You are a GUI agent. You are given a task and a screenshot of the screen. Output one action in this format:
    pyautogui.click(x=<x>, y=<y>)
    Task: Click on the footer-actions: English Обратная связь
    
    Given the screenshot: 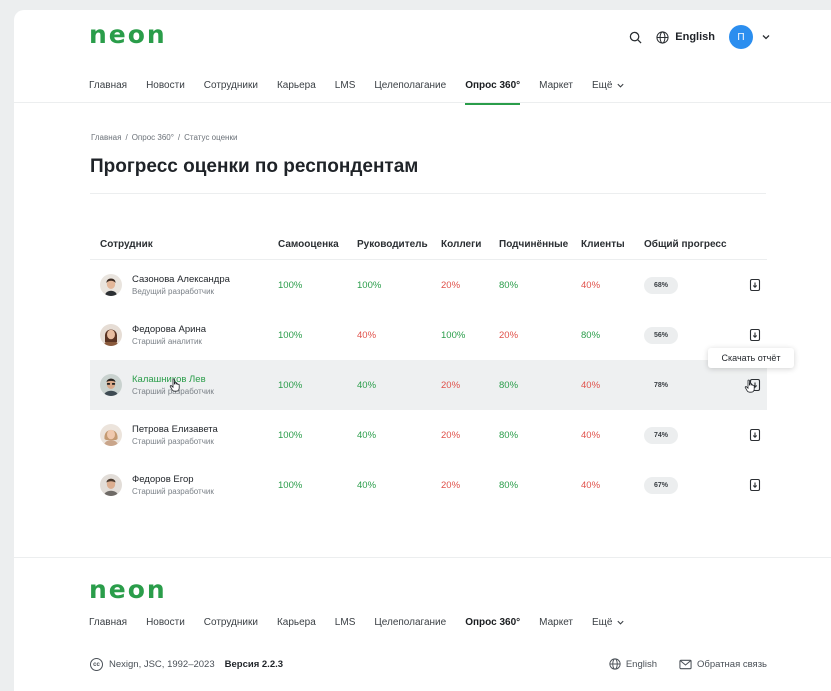 What is the action you would take?
    pyautogui.click(x=688, y=664)
    